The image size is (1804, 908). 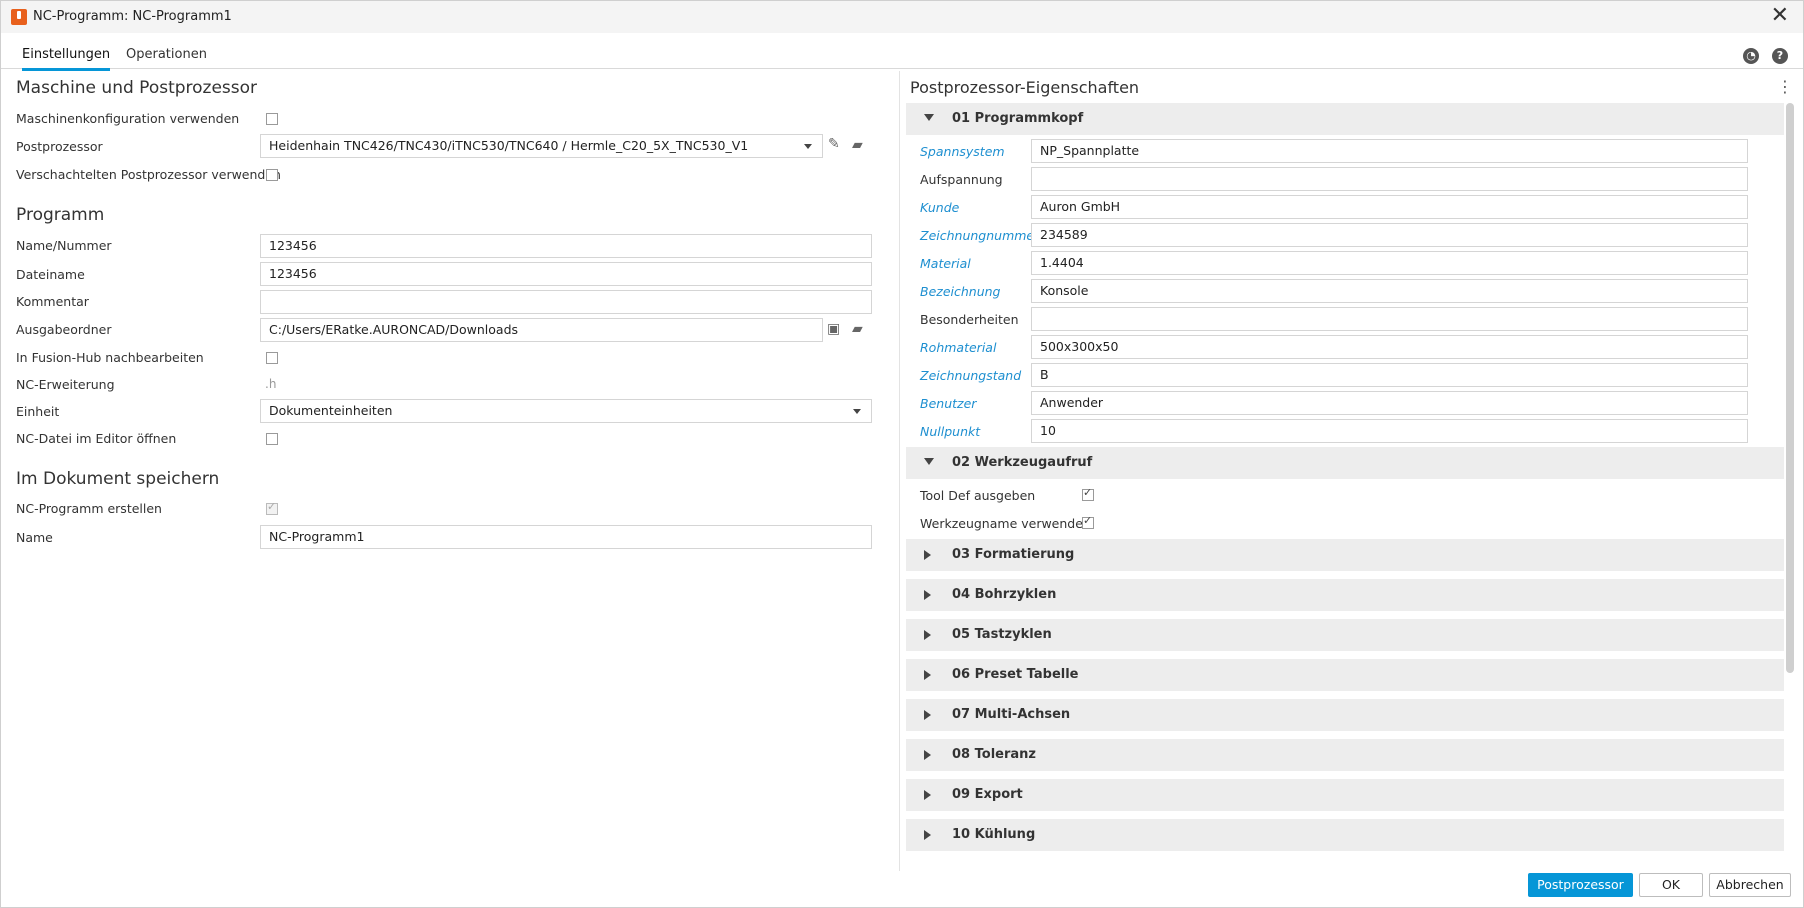 What do you see at coordinates (1389, 431) in the screenshot?
I see `prop-input-nullpunkt: 10` at bounding box center [1389, 431].